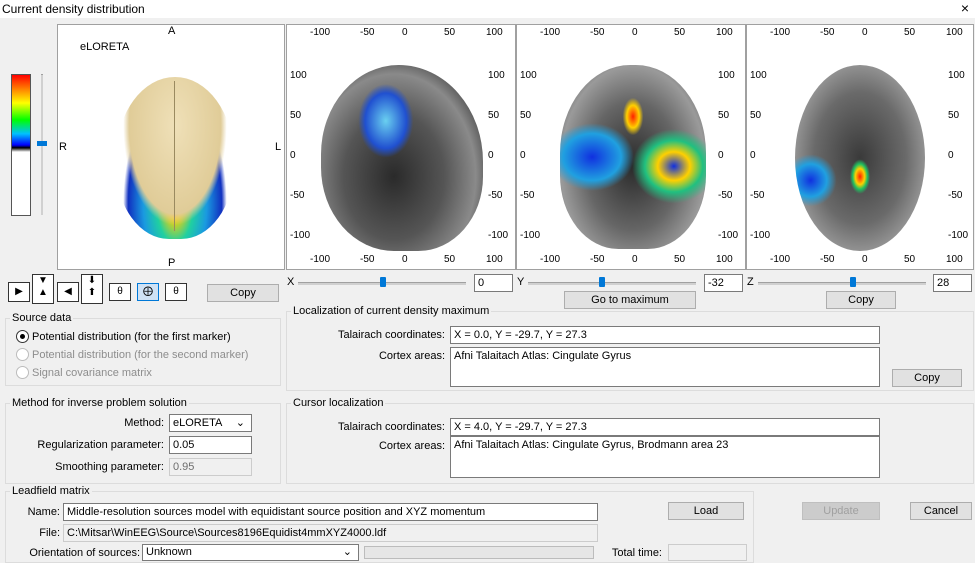  I want to click on brain-midline, so click(174, 156).